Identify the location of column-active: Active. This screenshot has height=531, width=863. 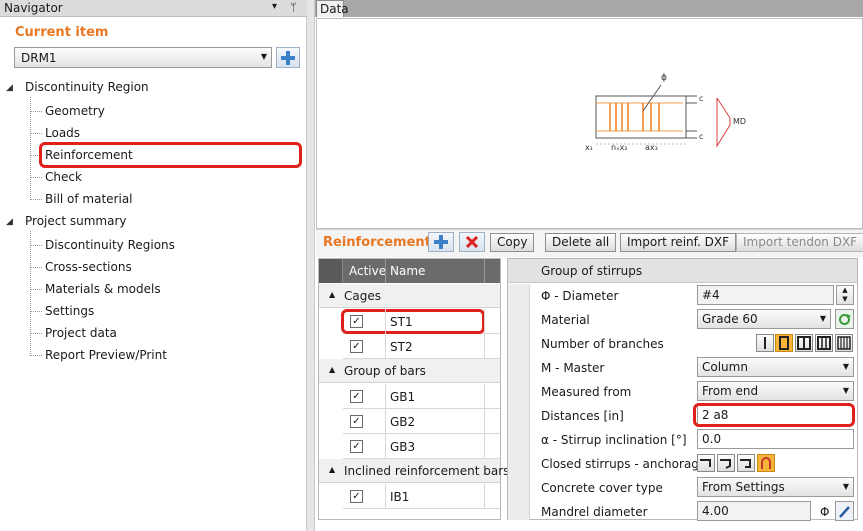
(367, 271).